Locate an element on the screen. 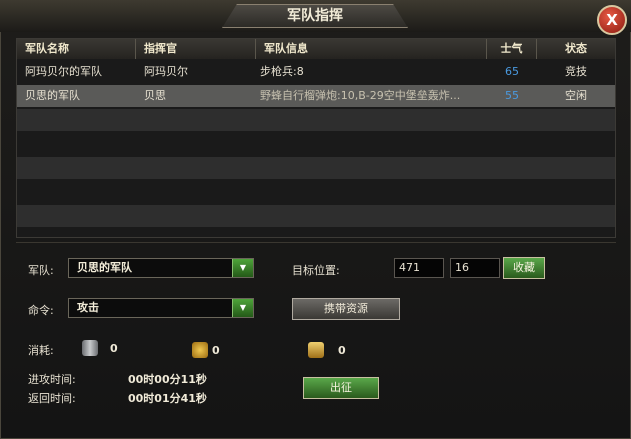 This screenshot has width=631, height=439. army-select: 贝思的军队 ▼ is located at coordinates (161, 268).